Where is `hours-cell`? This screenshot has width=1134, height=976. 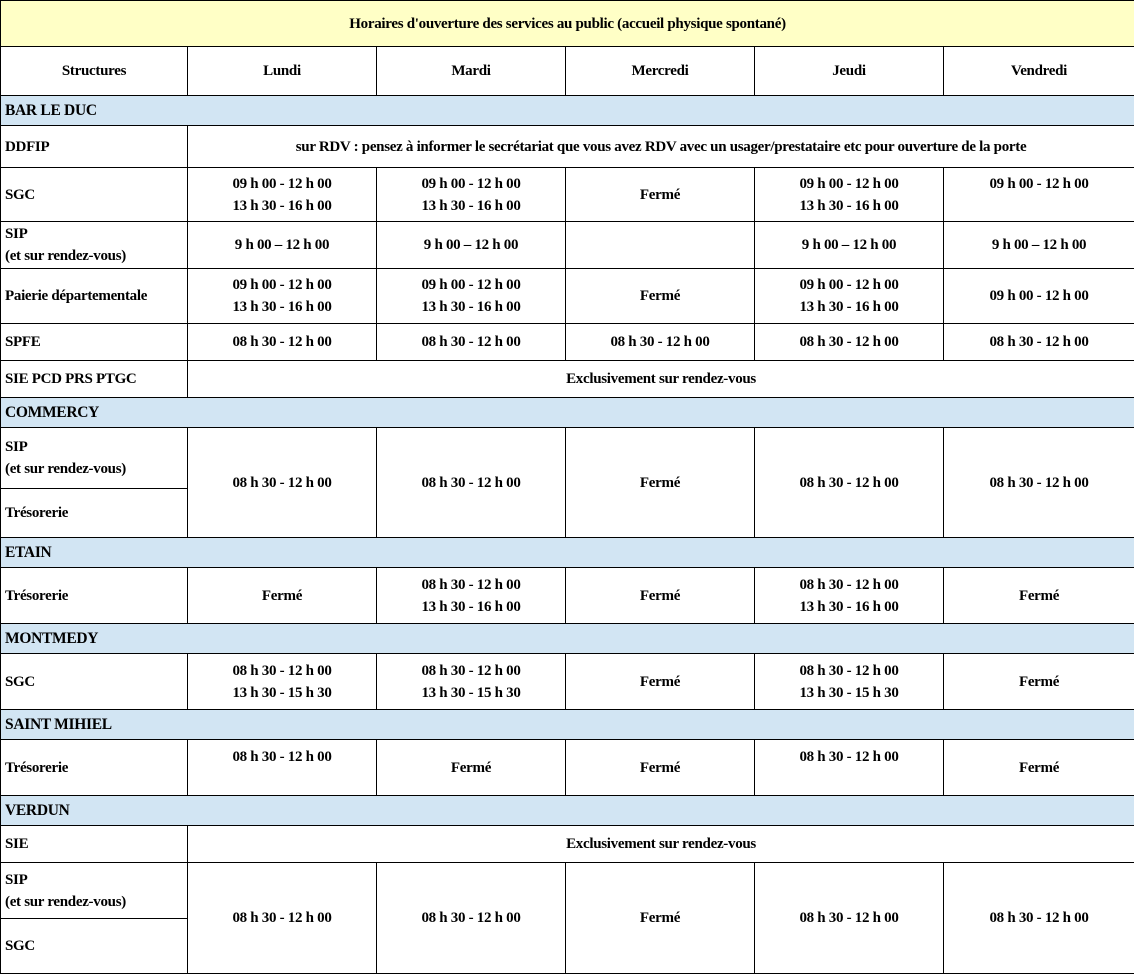 hours-cell is located at coordinates (660, 245).